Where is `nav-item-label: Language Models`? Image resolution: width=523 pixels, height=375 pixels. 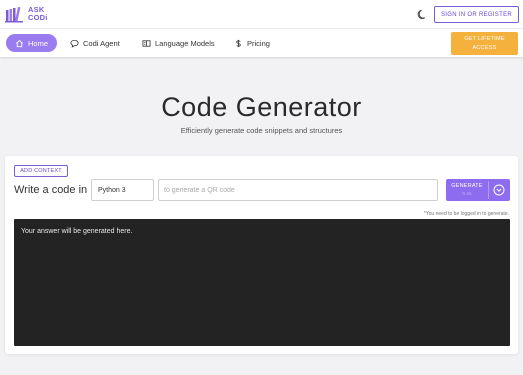 nav-item-label: Language Models is located at coordinates (185, 43).